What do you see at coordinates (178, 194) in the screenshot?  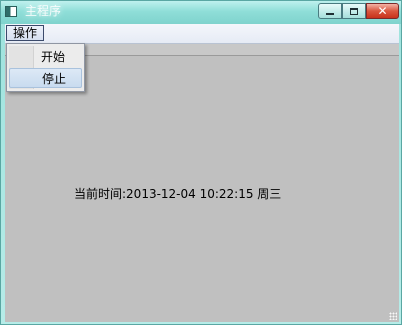 I see `current-time-label: 当前时间:2013-12-04 10:22:15 周三` at bounding box center [178, 194].